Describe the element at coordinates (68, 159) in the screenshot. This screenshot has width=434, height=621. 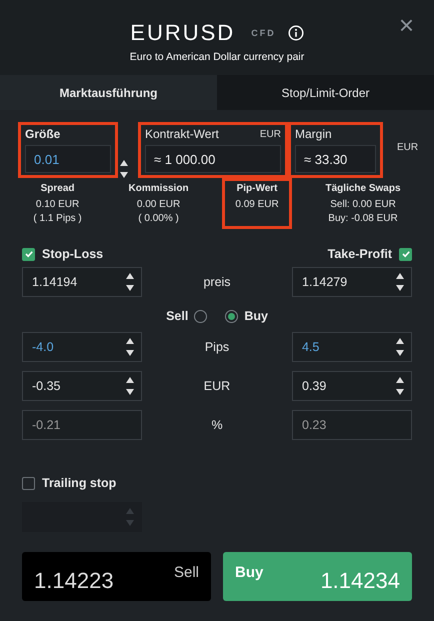
I see `size-field: 0.01` at that location.